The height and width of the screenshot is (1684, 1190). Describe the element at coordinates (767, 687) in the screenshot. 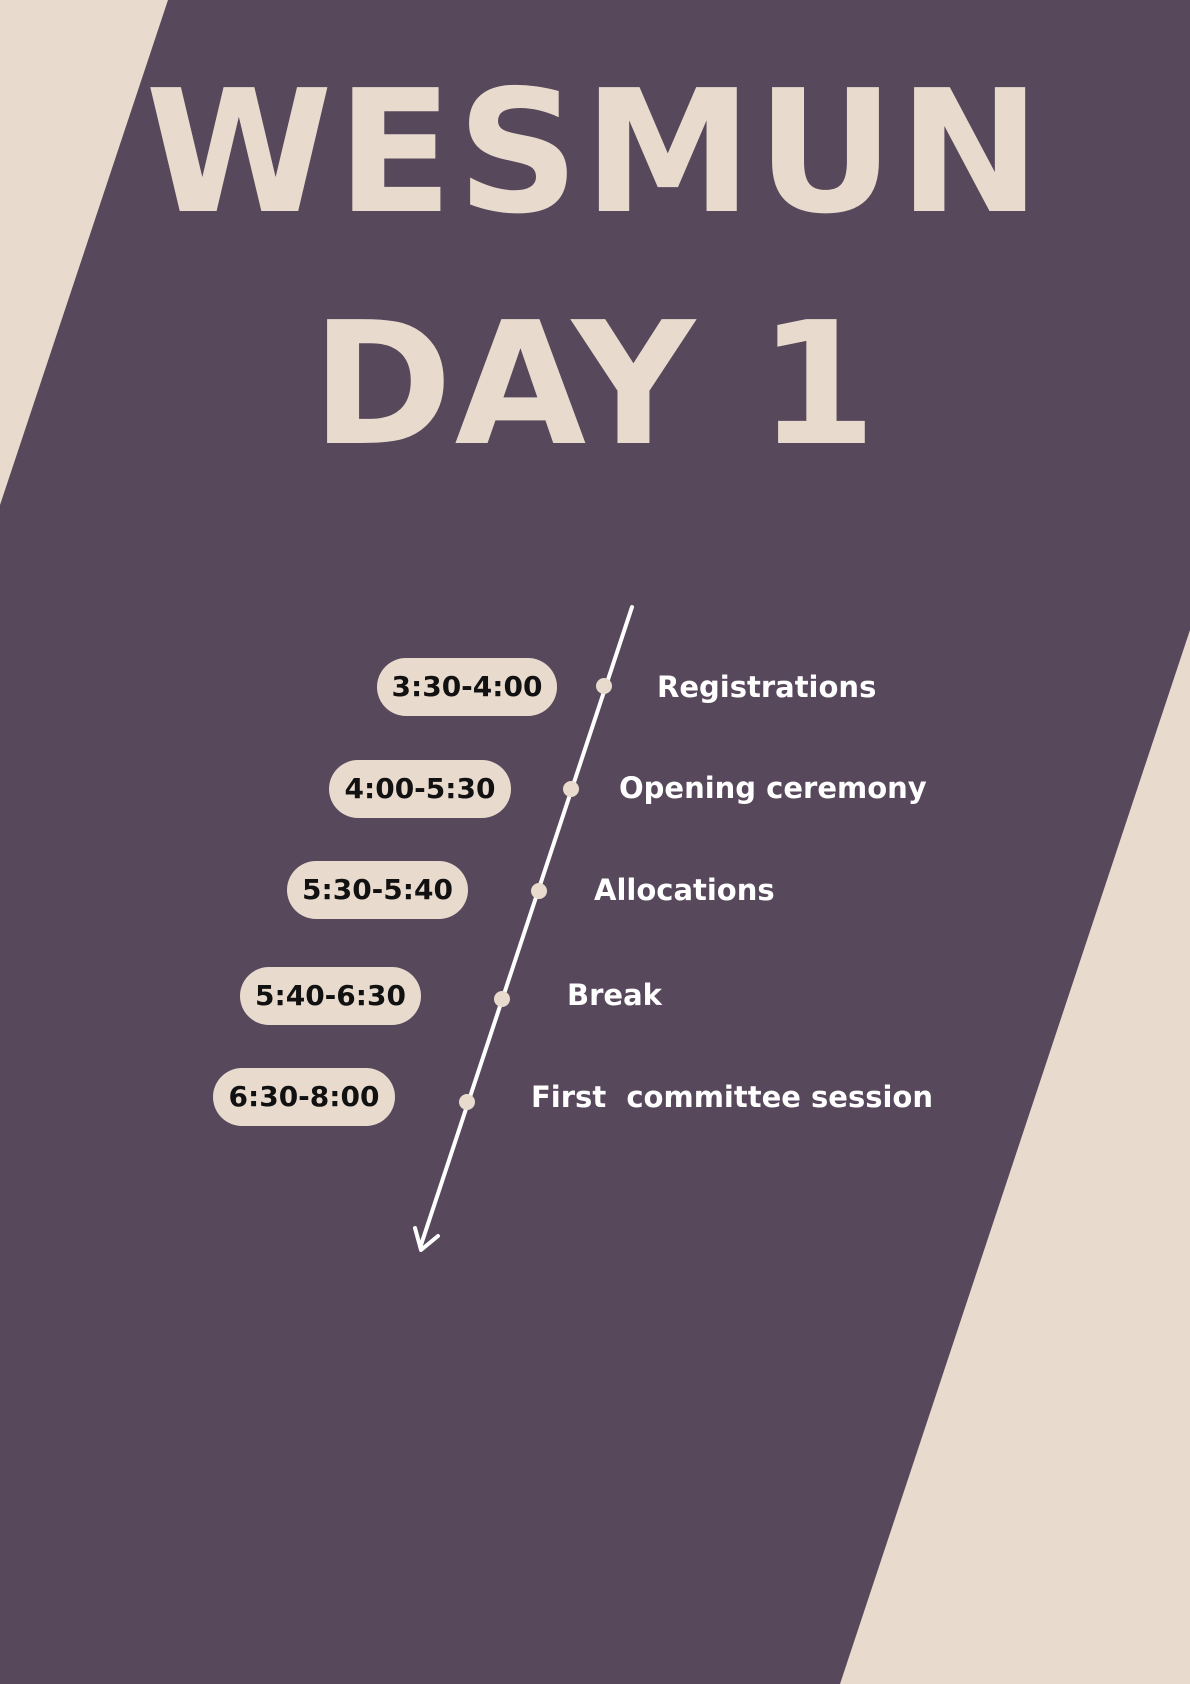

I see `event-label: Registrations` at that location.